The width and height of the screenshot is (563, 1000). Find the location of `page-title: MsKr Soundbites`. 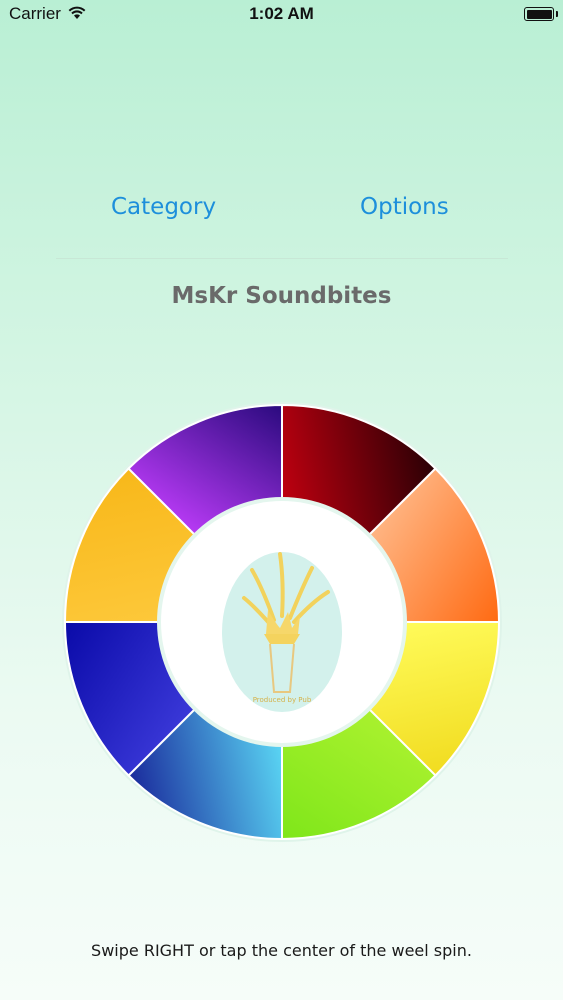

page-title: MsKr Soundbites is located at coordinates (281, 296).